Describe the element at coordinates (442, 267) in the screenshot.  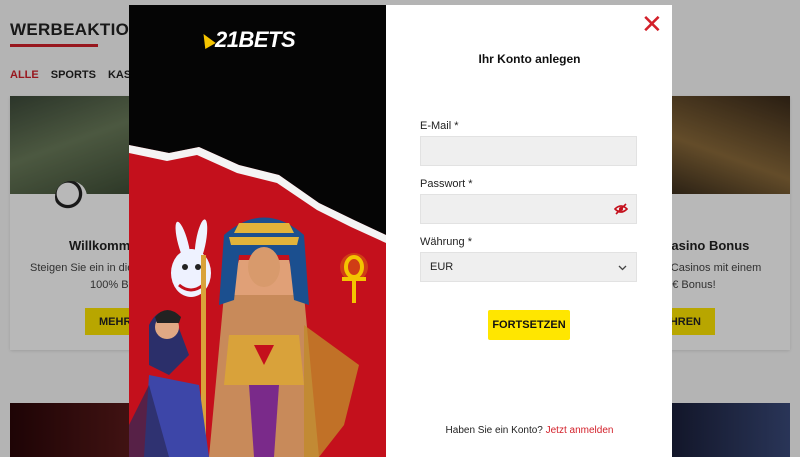
I see `currency-value: EUR` at that location.